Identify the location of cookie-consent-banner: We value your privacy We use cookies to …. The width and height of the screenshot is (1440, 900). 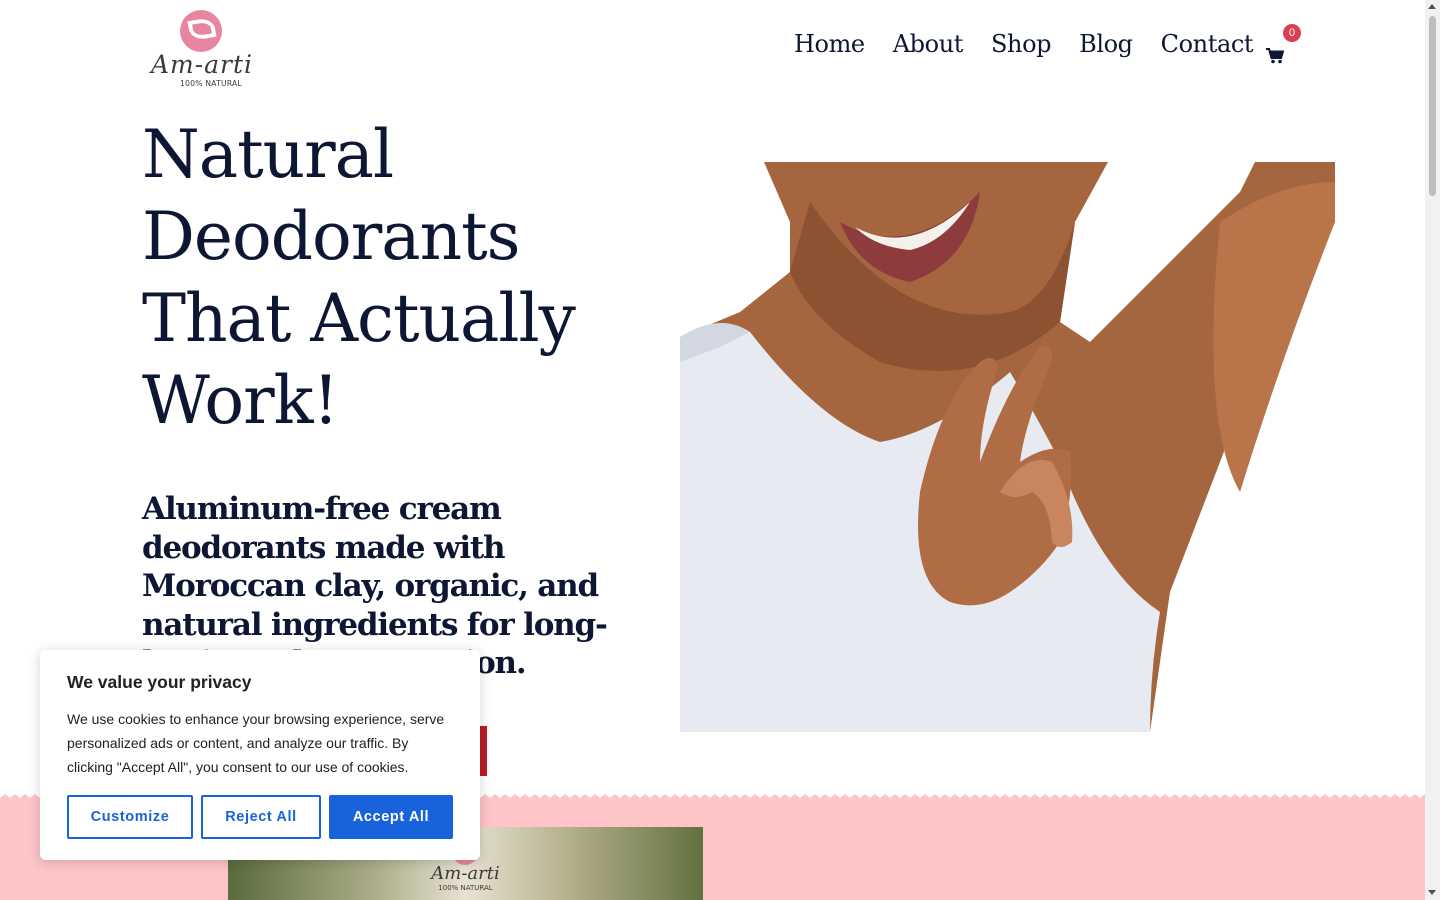
(260, 755).